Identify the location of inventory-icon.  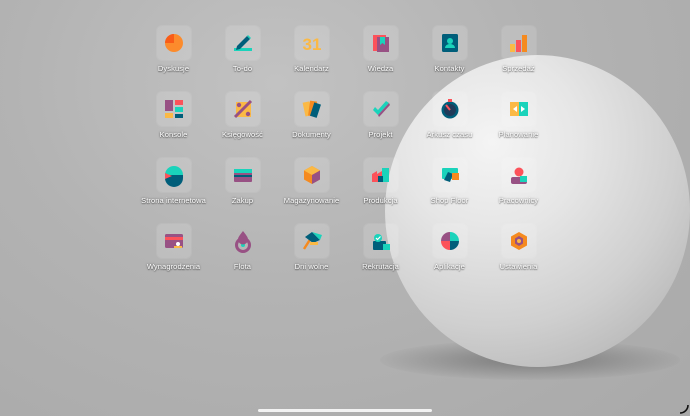
(311, 175).